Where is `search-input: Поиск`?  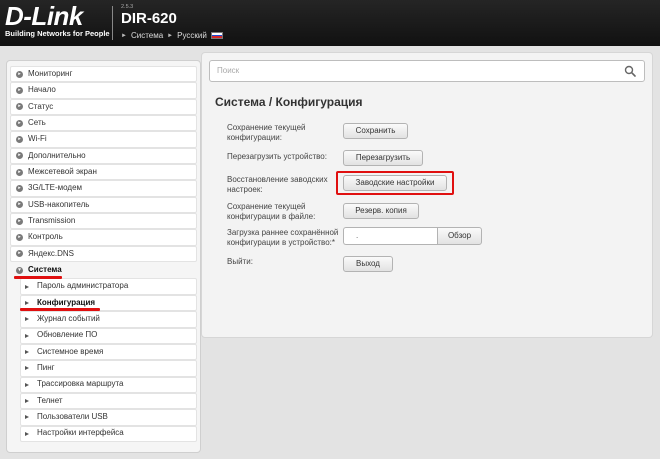 search-input: Поиск is located at coordinates (427, 71).